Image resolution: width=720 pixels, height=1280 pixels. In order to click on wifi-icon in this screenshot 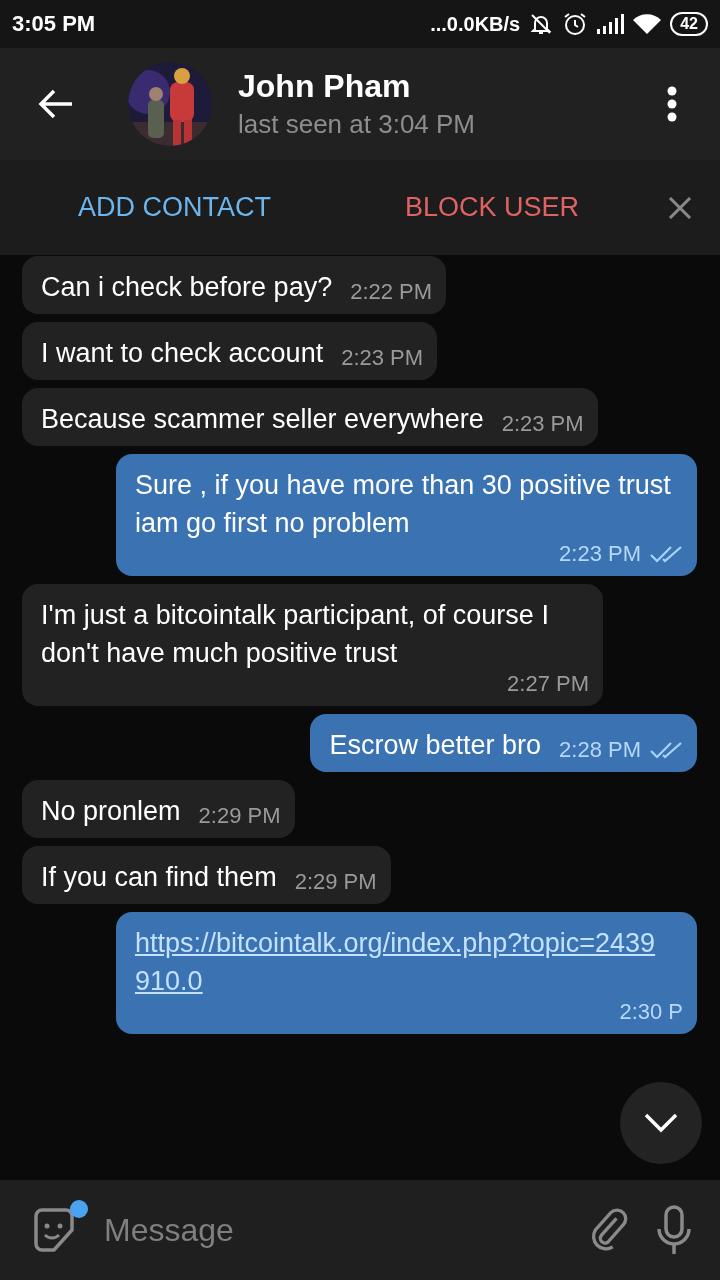, I will do `click(647, 24)`.